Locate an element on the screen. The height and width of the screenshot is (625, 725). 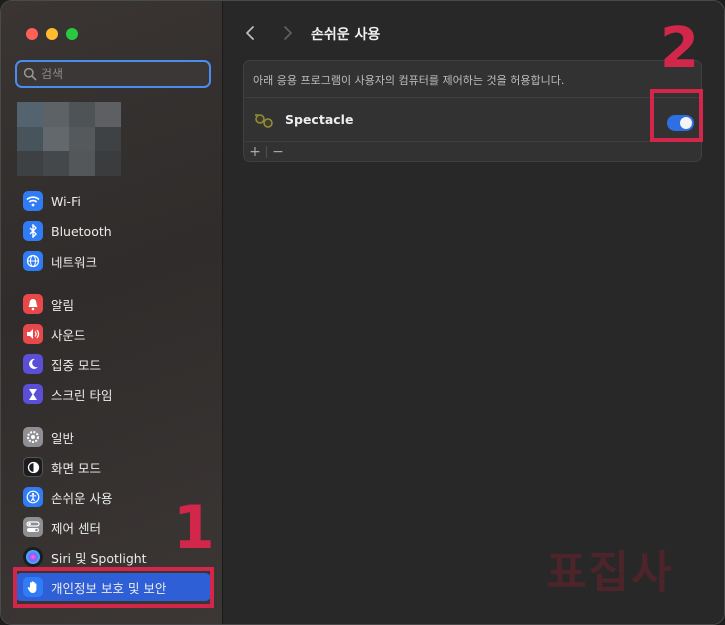
app-row: Spectacle is located at coordinates (472, 119).